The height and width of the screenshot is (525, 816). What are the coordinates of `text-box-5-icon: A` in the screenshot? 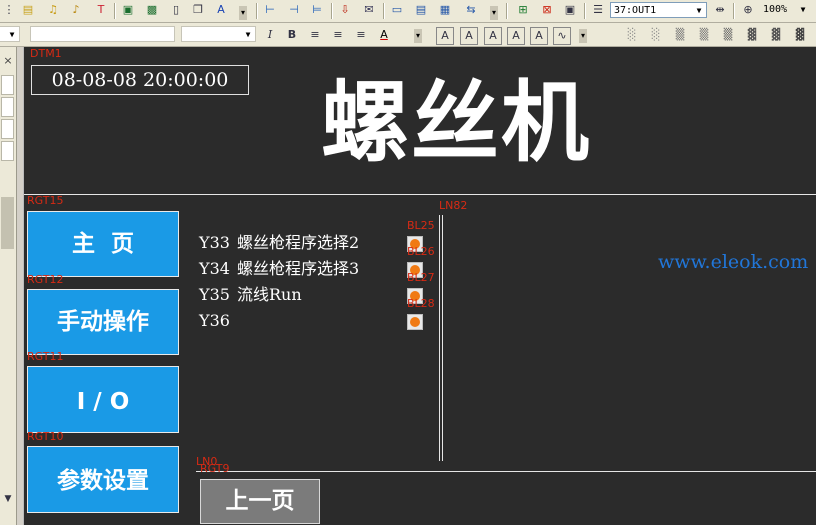 It's located at (539, 36).